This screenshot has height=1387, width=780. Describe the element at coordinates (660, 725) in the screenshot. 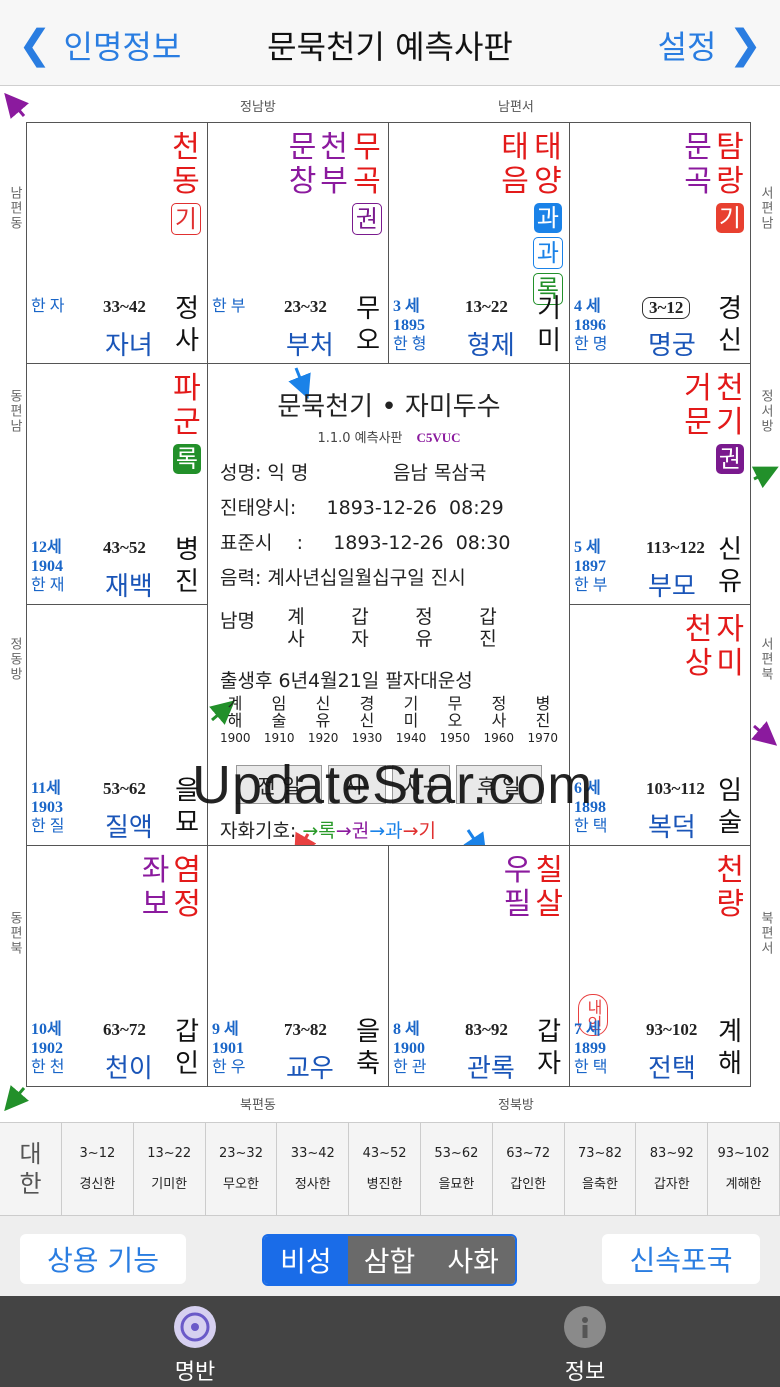

I see `palace-sul: 자미천상6 세 1898 한 택 103~112 복덕 임 술` at that location.